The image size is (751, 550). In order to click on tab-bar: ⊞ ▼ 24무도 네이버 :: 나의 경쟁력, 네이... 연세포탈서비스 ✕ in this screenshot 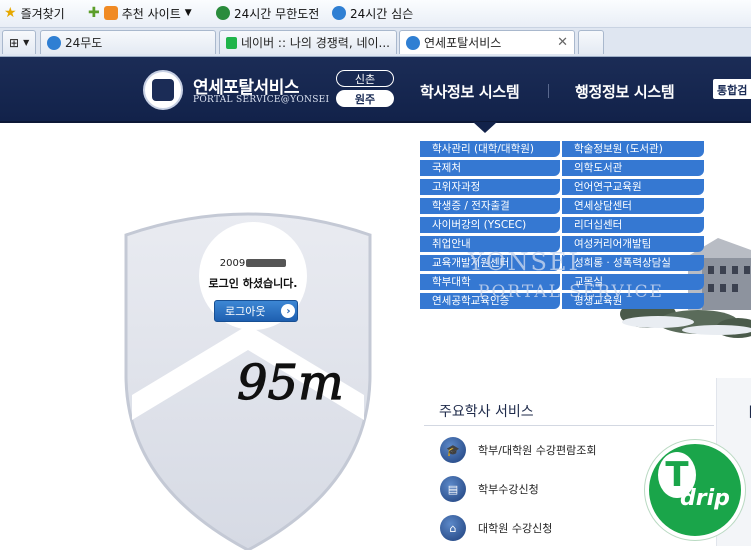, I will do `click(375, 42)`.